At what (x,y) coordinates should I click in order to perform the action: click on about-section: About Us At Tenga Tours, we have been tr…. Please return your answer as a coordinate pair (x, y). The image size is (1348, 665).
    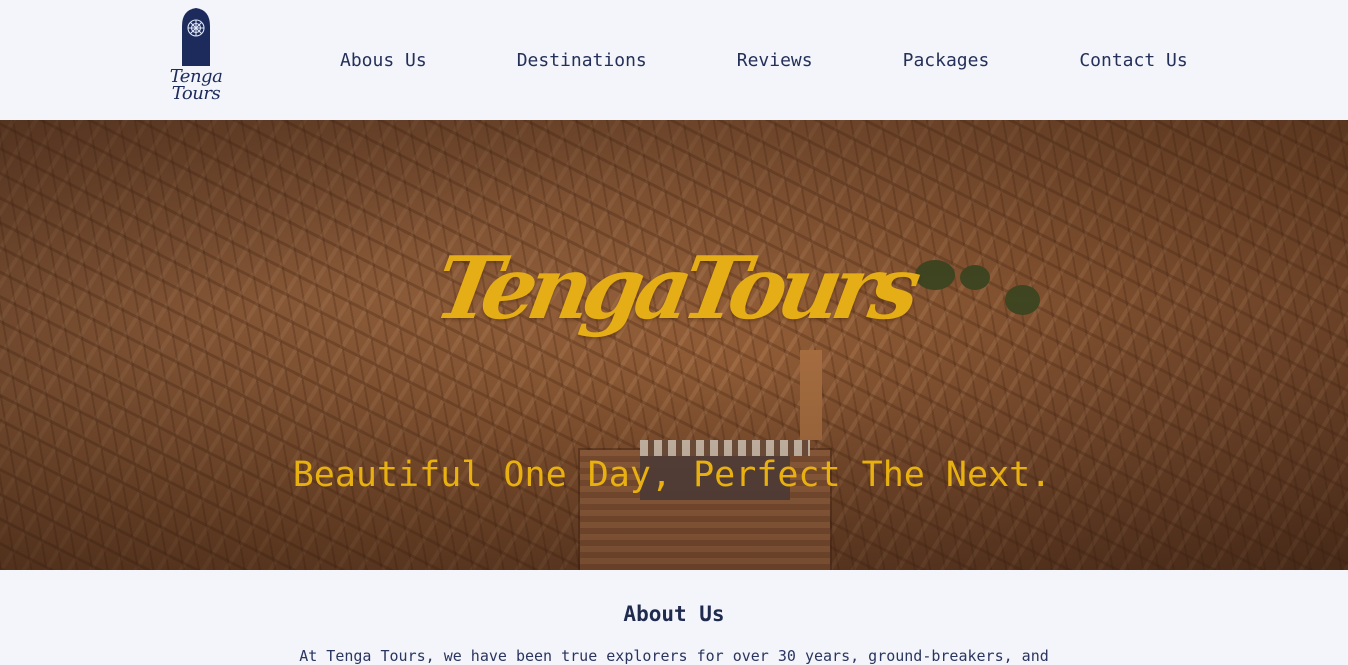
    Looking at the image, I should click on (674, 617).